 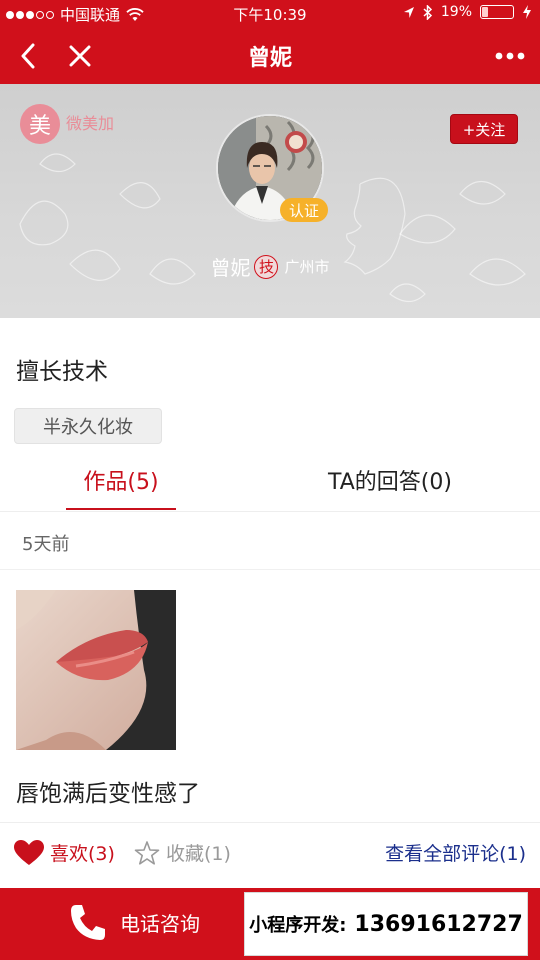 I want to click on lips-photo, so click(x=96, y=670).